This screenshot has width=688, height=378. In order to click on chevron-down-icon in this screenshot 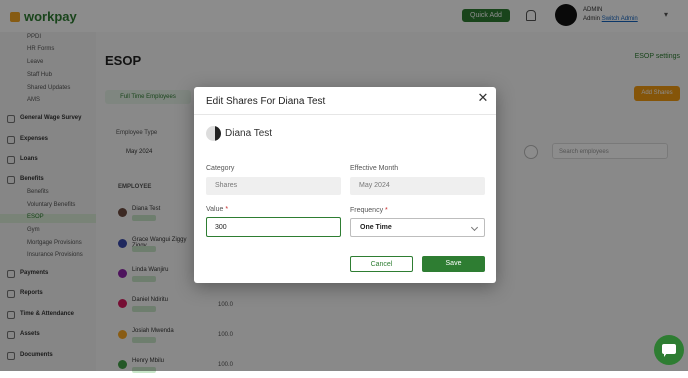, I will do `click(474, 227)`.